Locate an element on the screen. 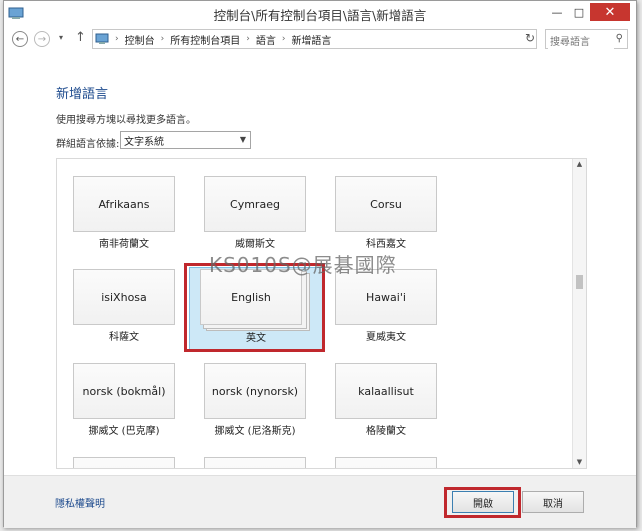 The height and width of the screenshot is (531, 642). back-button: ← is located at coordinates (20, 39).